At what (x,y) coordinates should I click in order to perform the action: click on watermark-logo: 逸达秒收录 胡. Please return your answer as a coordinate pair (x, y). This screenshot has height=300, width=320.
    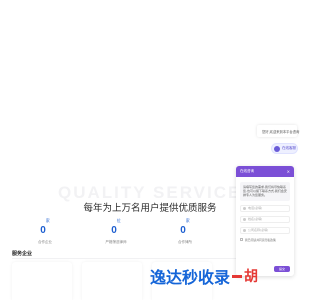
    Looking at the image, I should click on (204, 276).